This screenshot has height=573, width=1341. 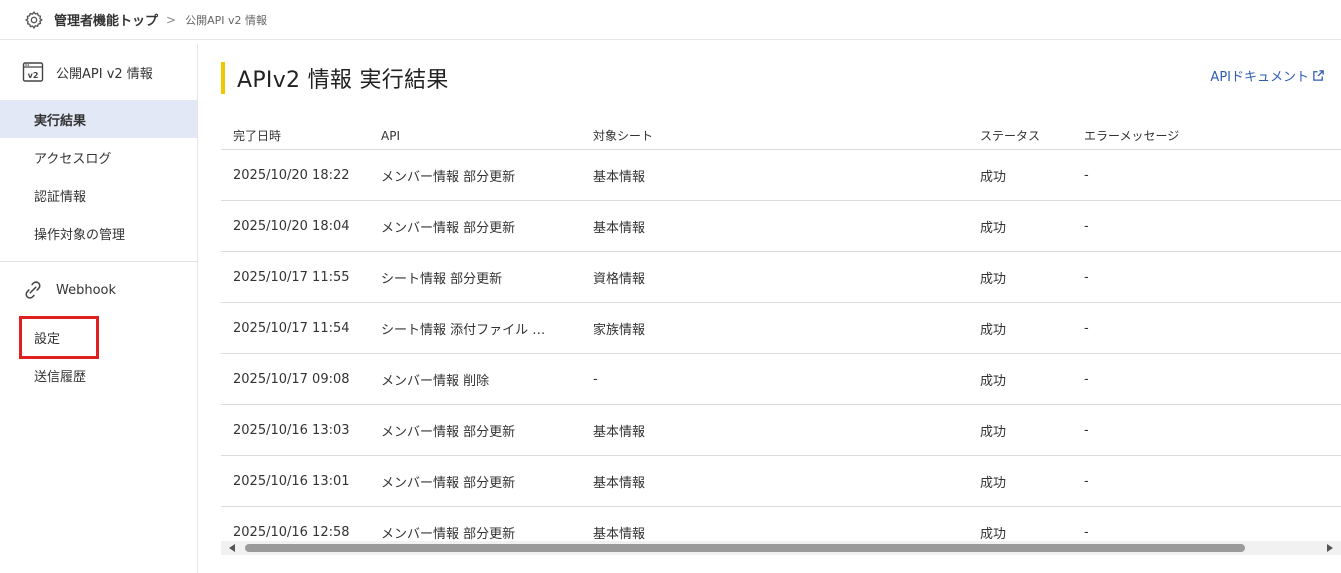 I want to click on table-row: 2025/10/16 13:01 メンバー情報 部分更新 基本情報 成功 -, so click(x=781, y=481).